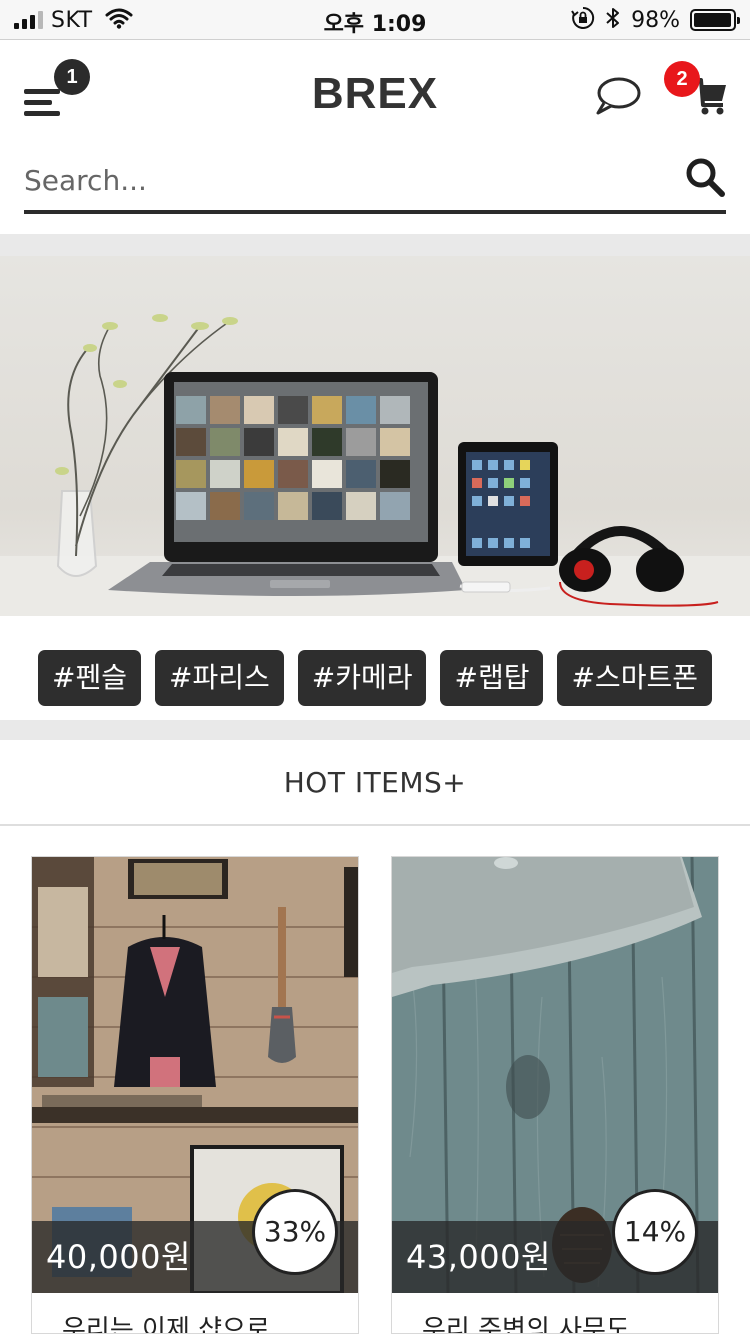 The height and width of the screenshot is (1334, 750). I want to click on cart-badge: 2, so click(682, 79).